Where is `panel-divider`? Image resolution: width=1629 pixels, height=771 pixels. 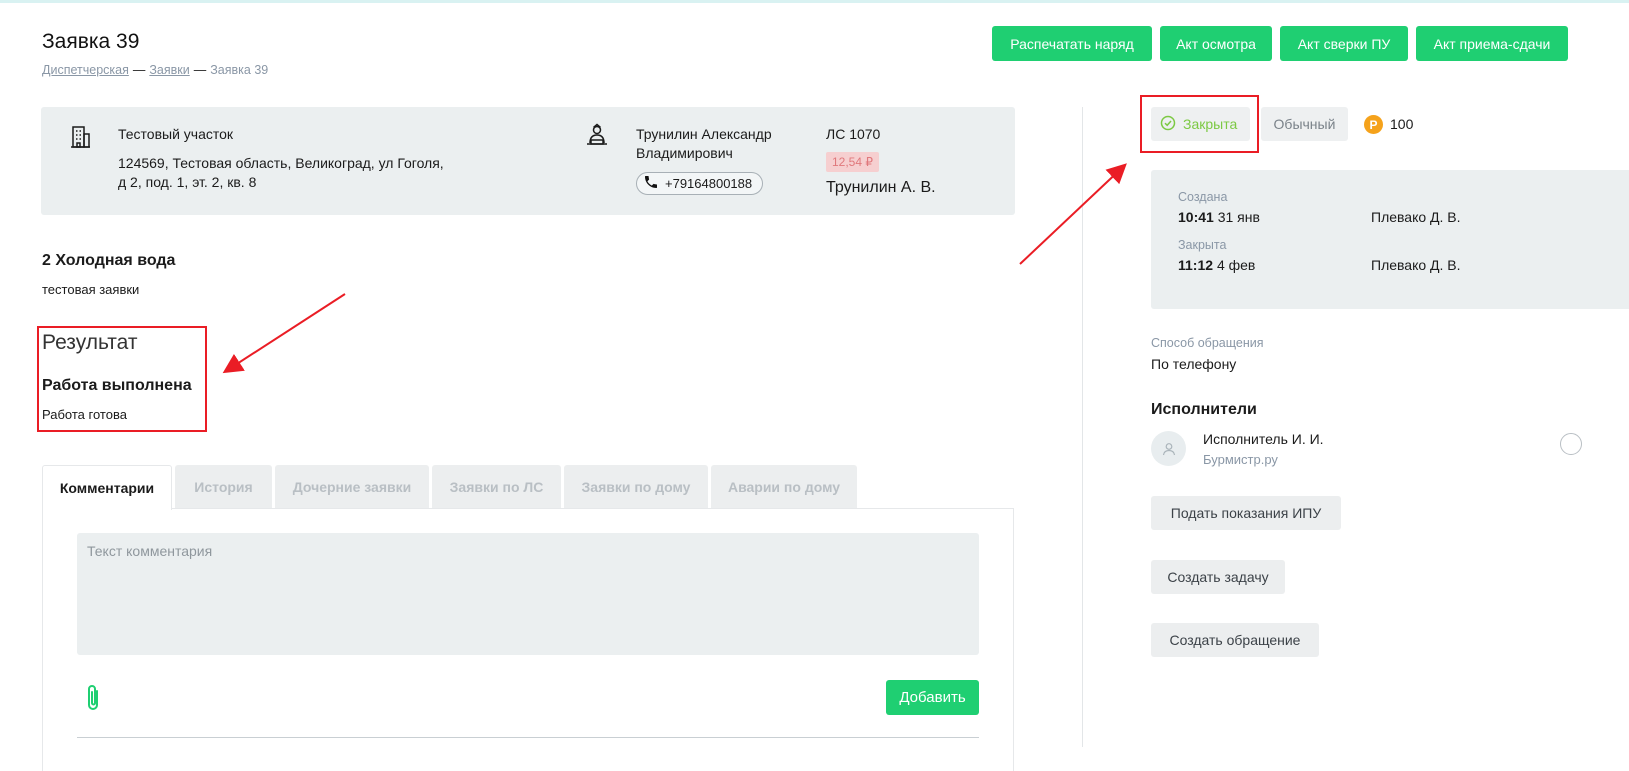 panel-divider is located at coordinates (528, 737).